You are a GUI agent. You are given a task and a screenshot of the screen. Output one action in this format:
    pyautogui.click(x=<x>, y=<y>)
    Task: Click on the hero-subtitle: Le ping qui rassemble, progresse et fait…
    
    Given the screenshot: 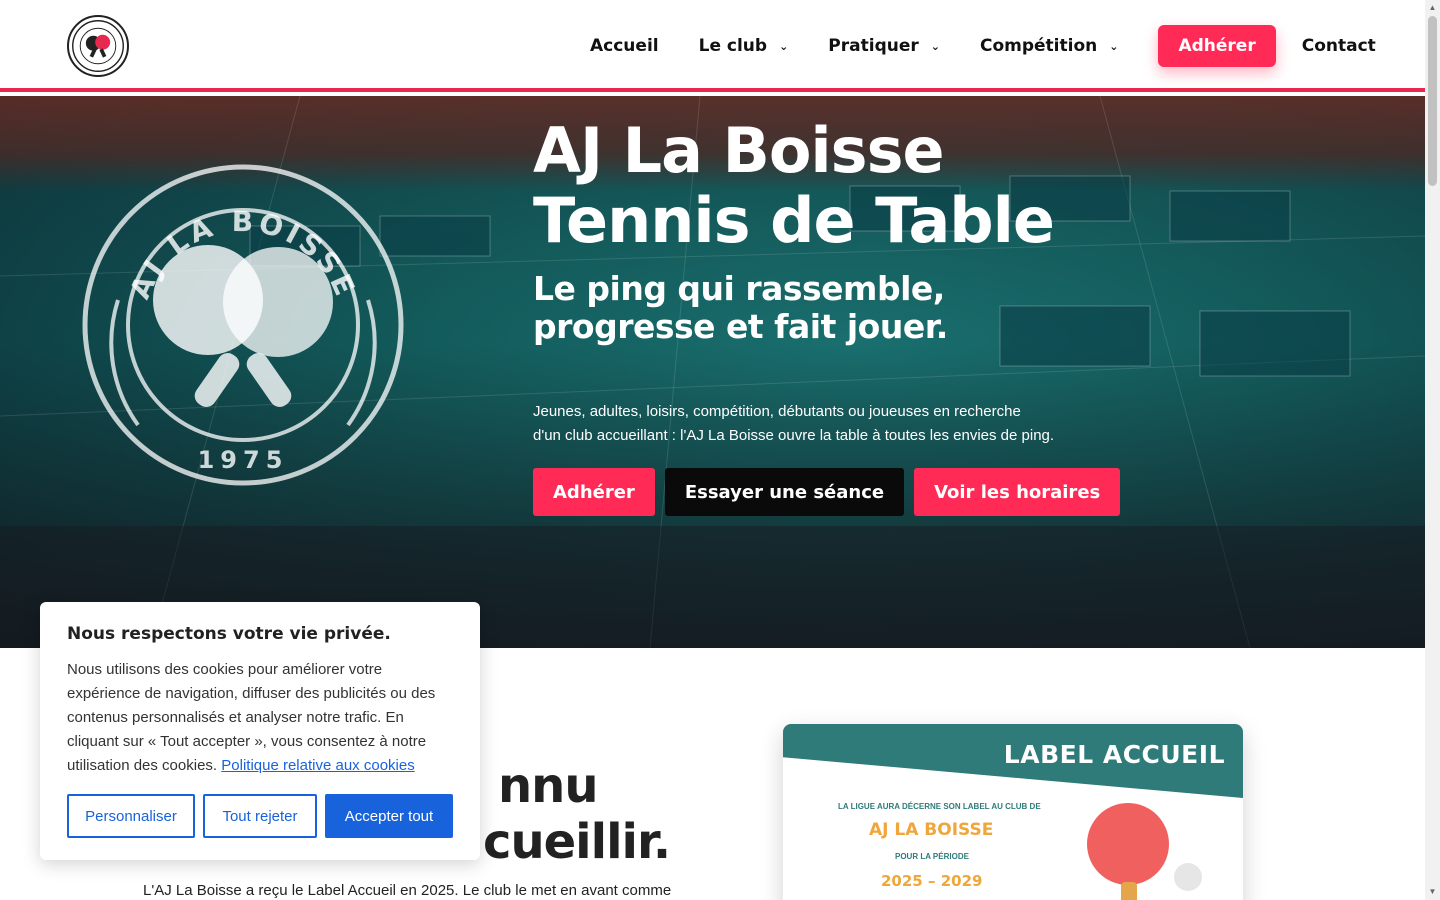 What is the action you would take?
    pyautogui.click(x=923, y=308)
    